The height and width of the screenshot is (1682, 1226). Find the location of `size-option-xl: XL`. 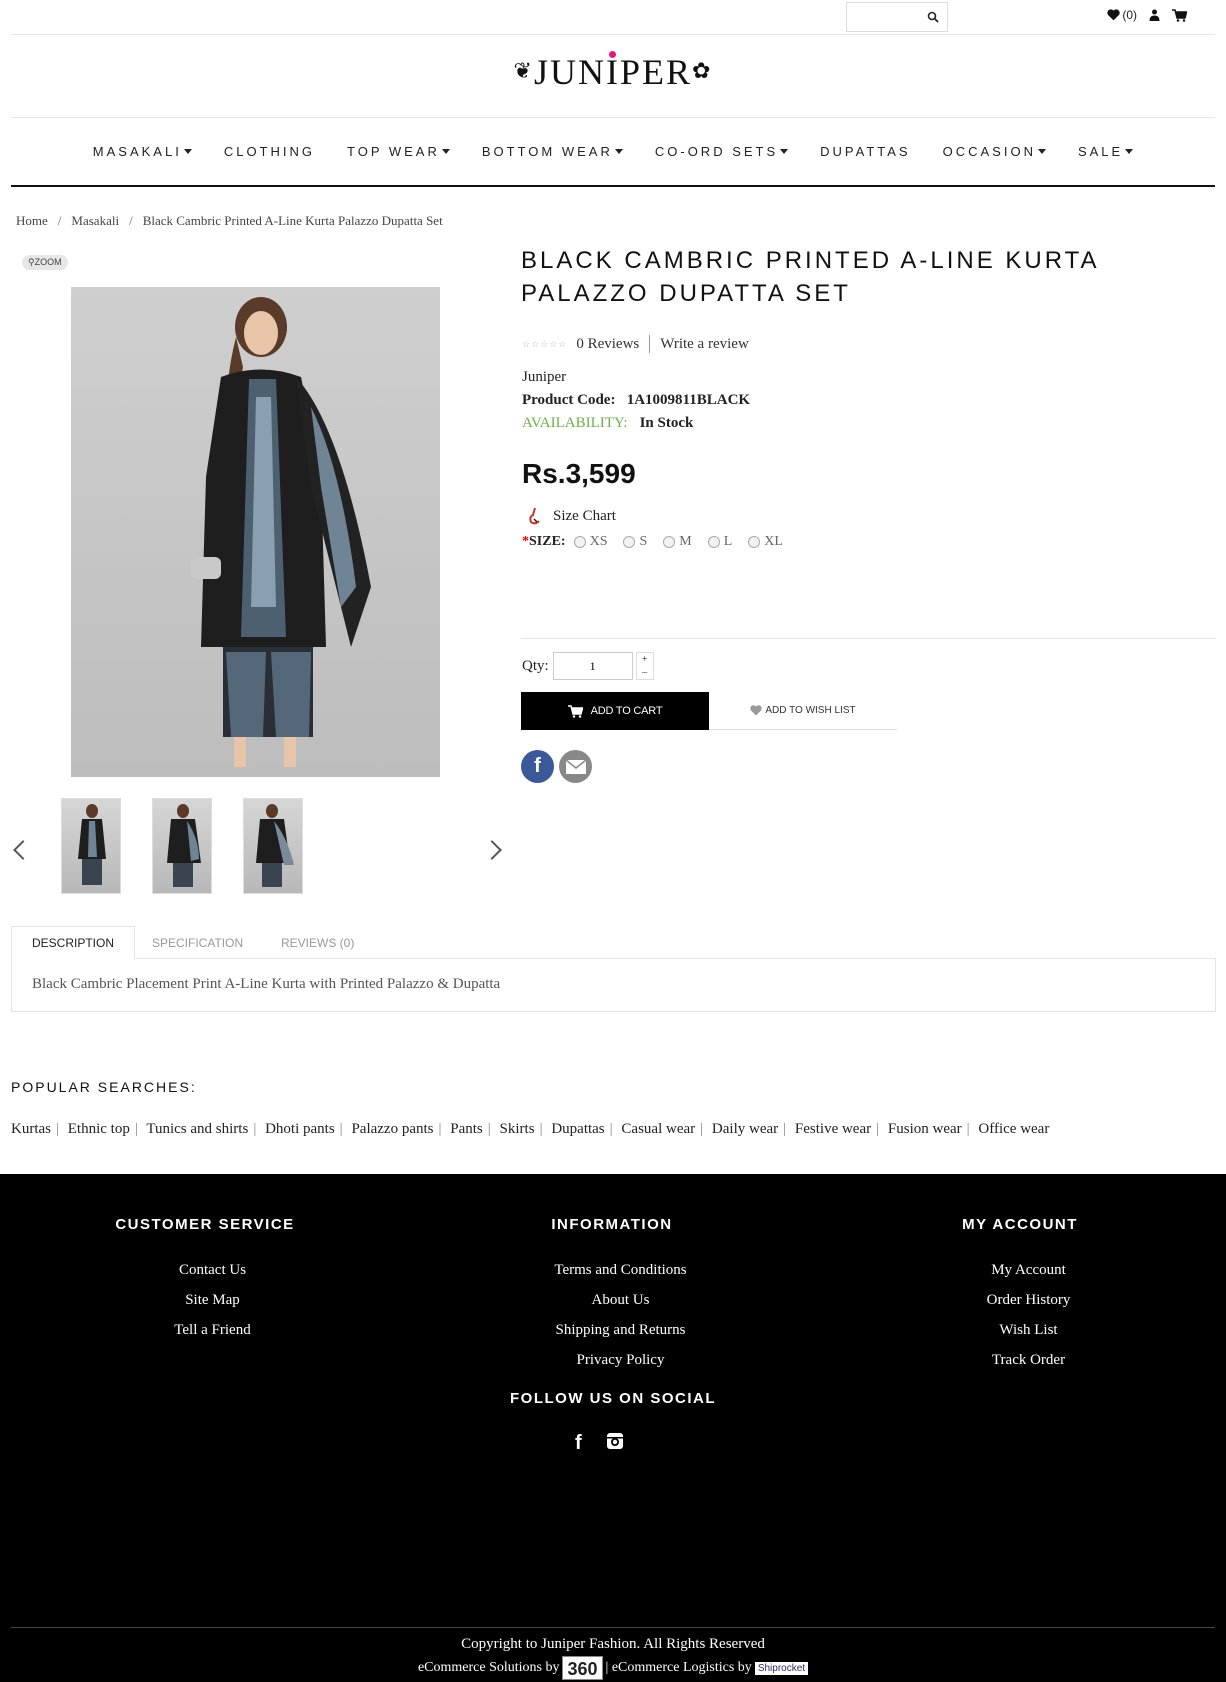

size-option-xl: XL is located at coordinates (765, 542).